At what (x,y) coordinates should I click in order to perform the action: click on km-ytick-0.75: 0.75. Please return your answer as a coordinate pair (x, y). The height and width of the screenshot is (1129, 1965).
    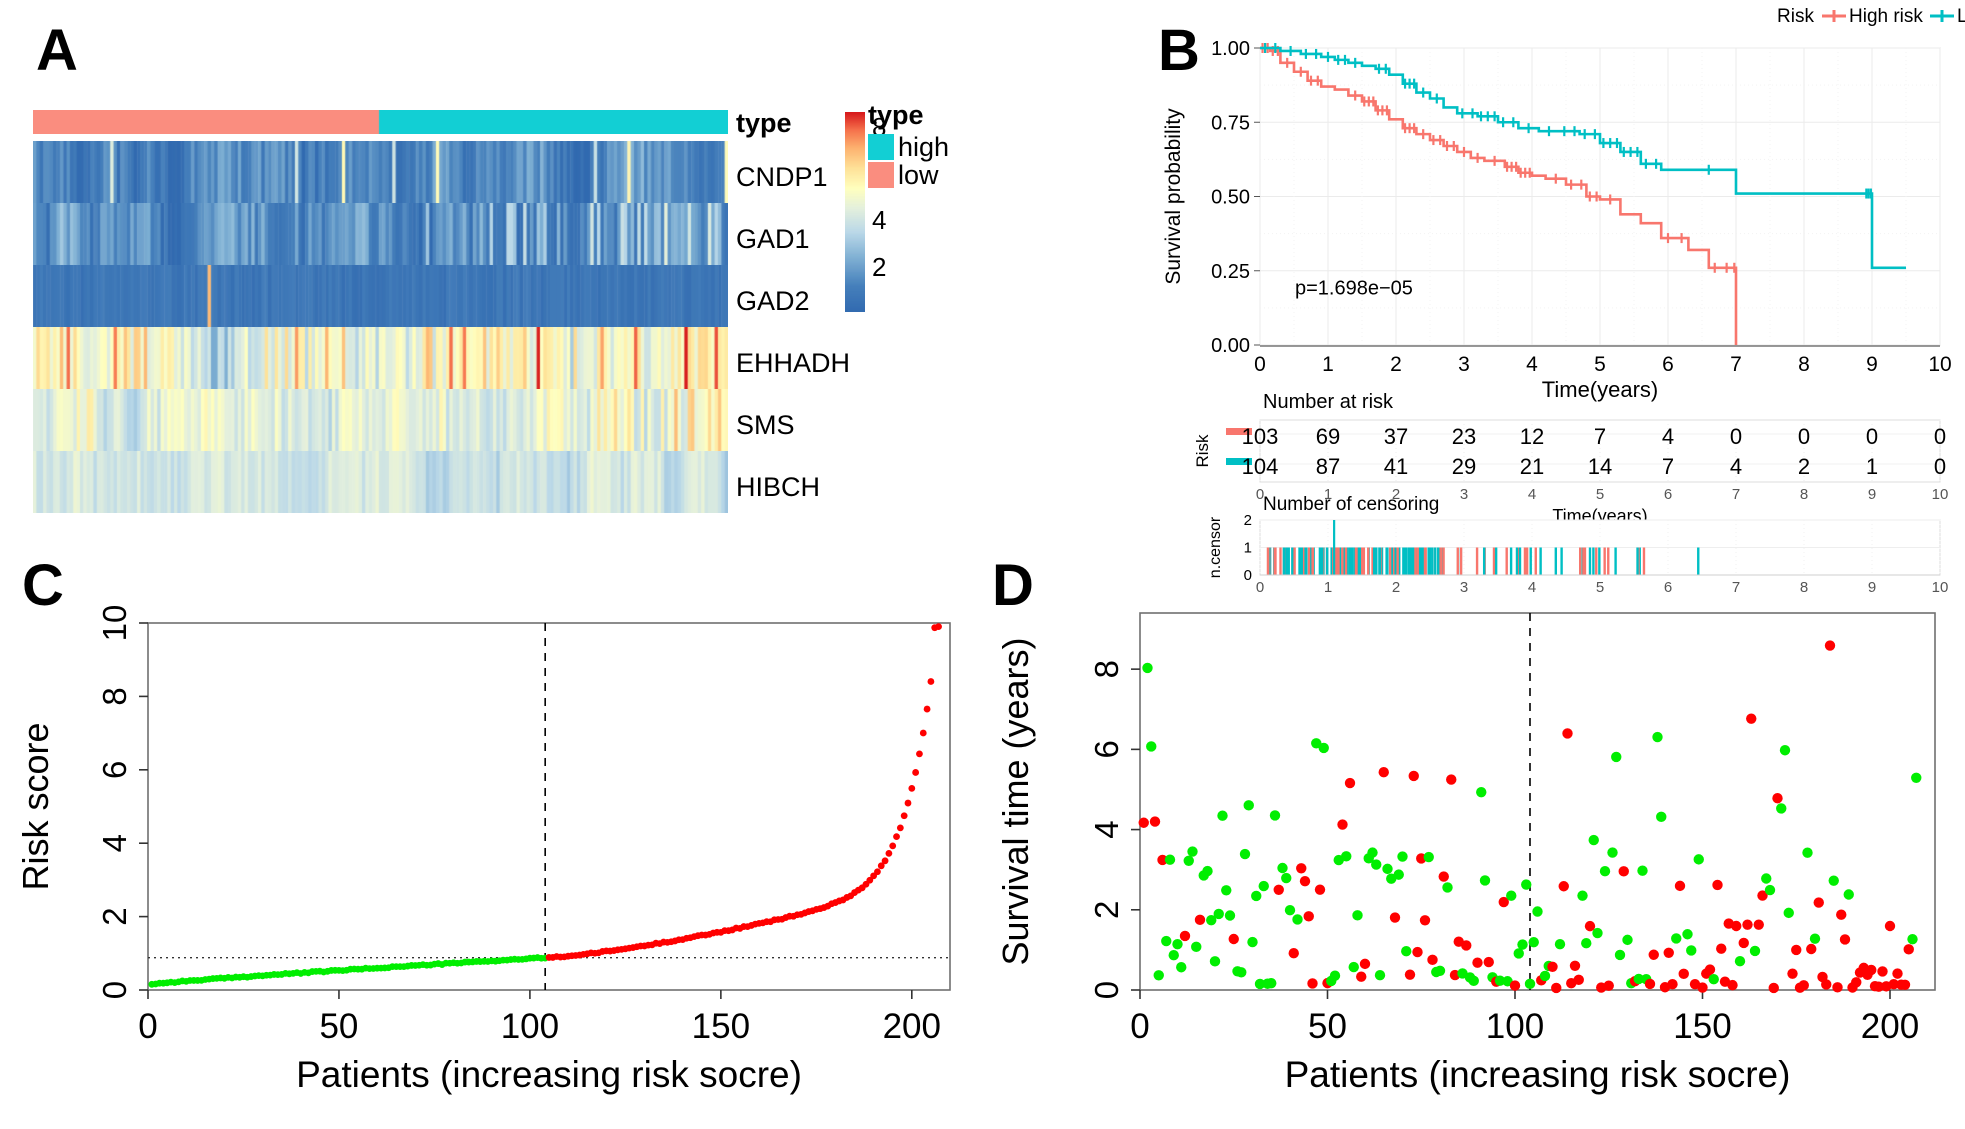
    Looking at the image, I should click on (1230, 123).